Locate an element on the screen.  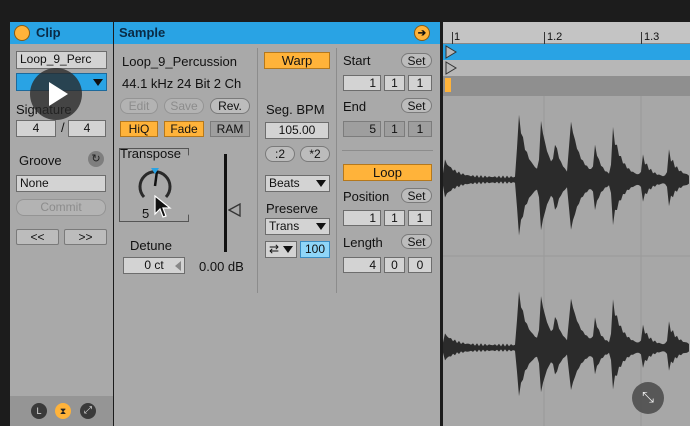
gain-slider-handle is located at coordinates (235, 210).